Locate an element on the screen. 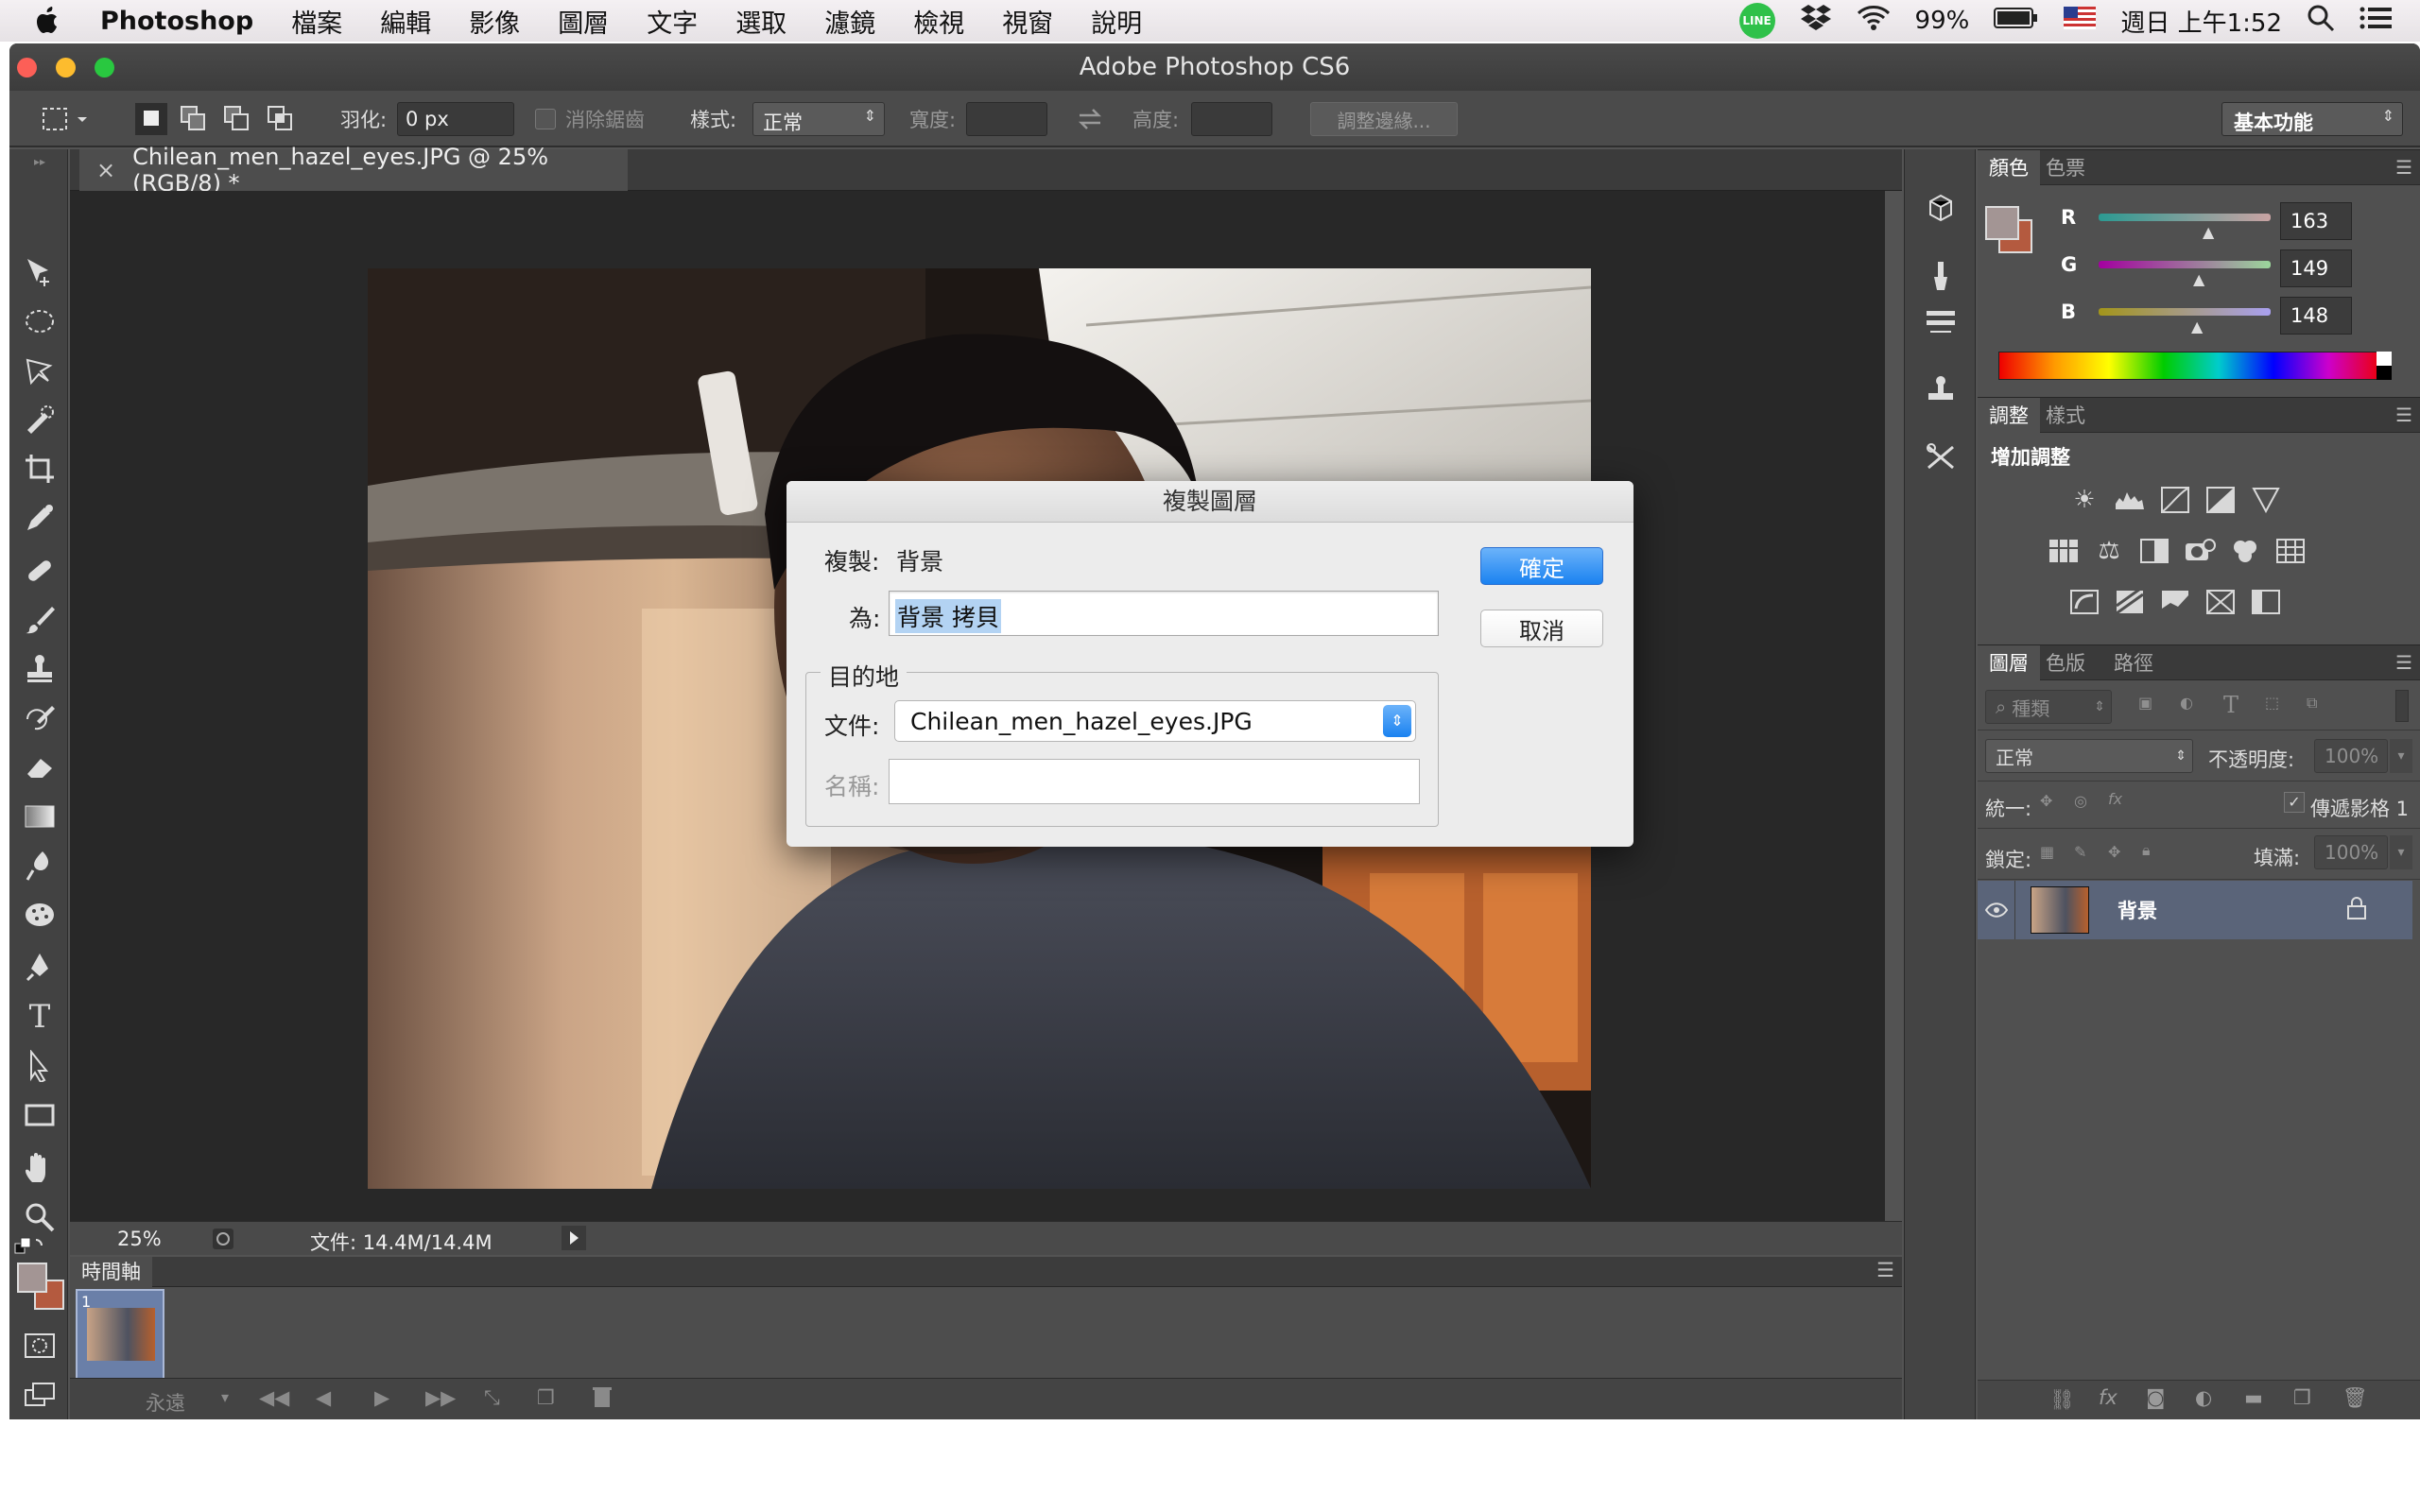  status-menu-arrow-icon is located at coordinates (574, 1238).